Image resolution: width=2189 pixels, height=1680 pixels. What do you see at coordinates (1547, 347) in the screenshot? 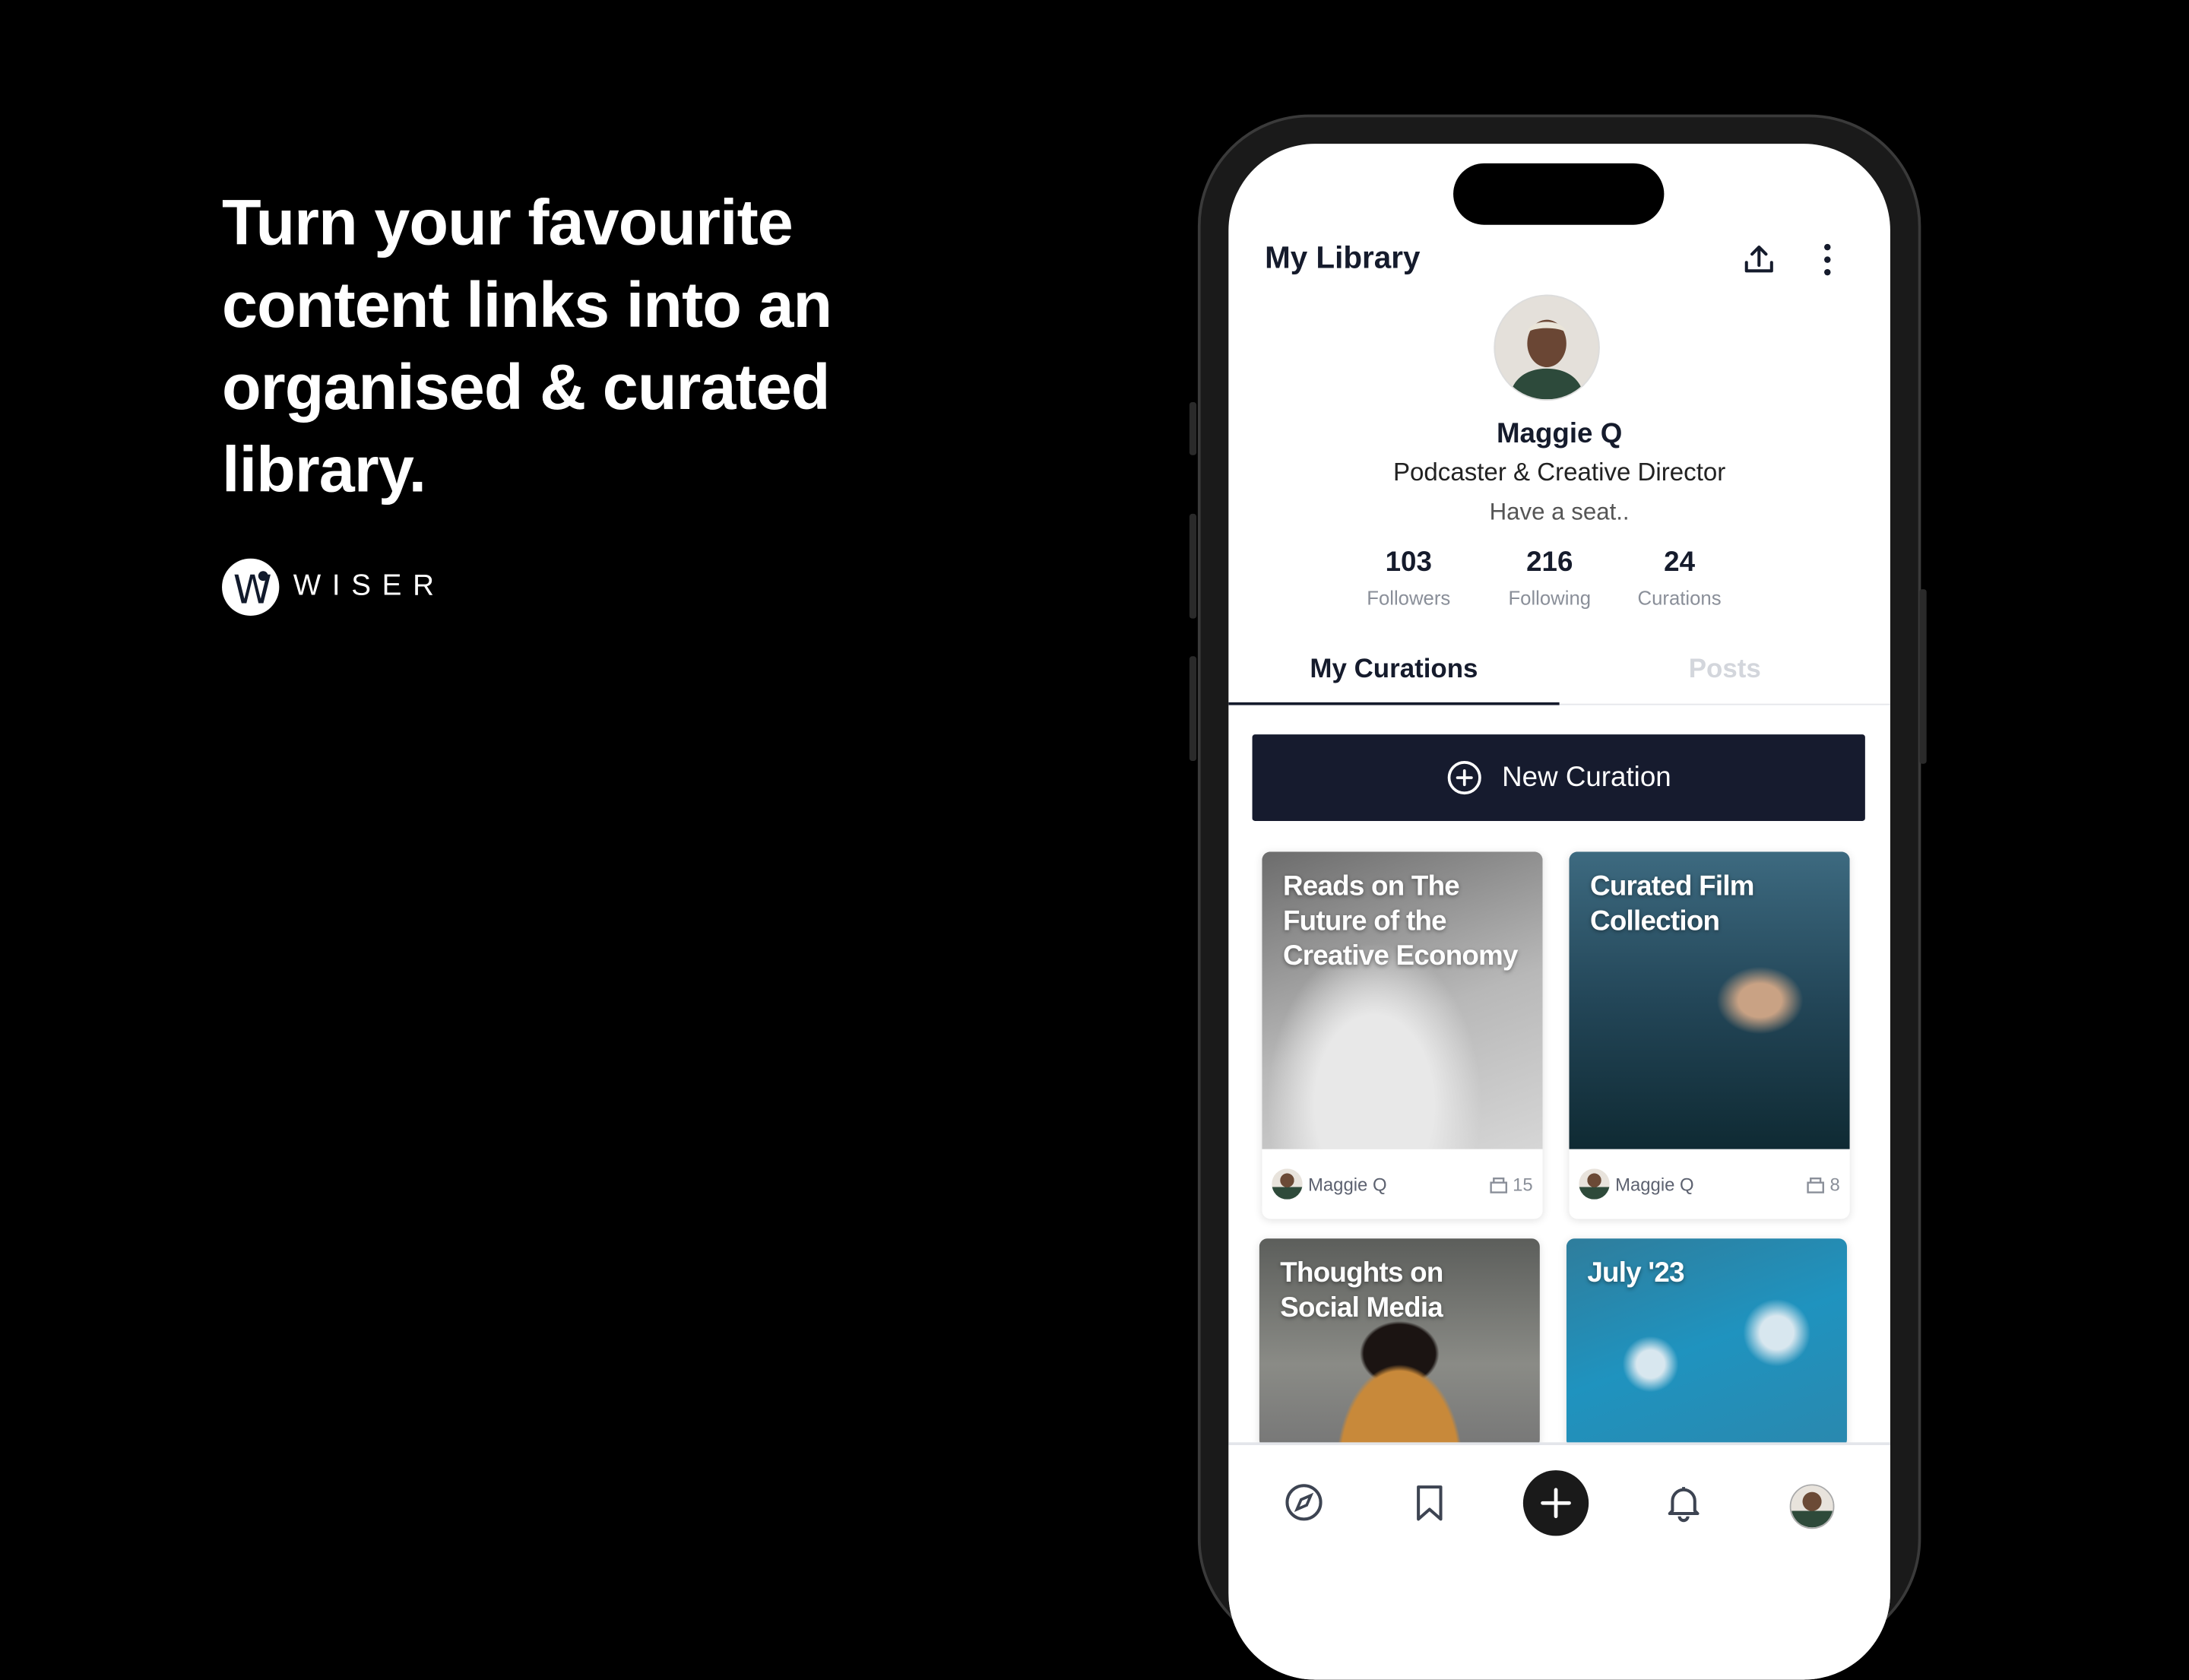
I see `avatar` at bounding box center [1547, 347].